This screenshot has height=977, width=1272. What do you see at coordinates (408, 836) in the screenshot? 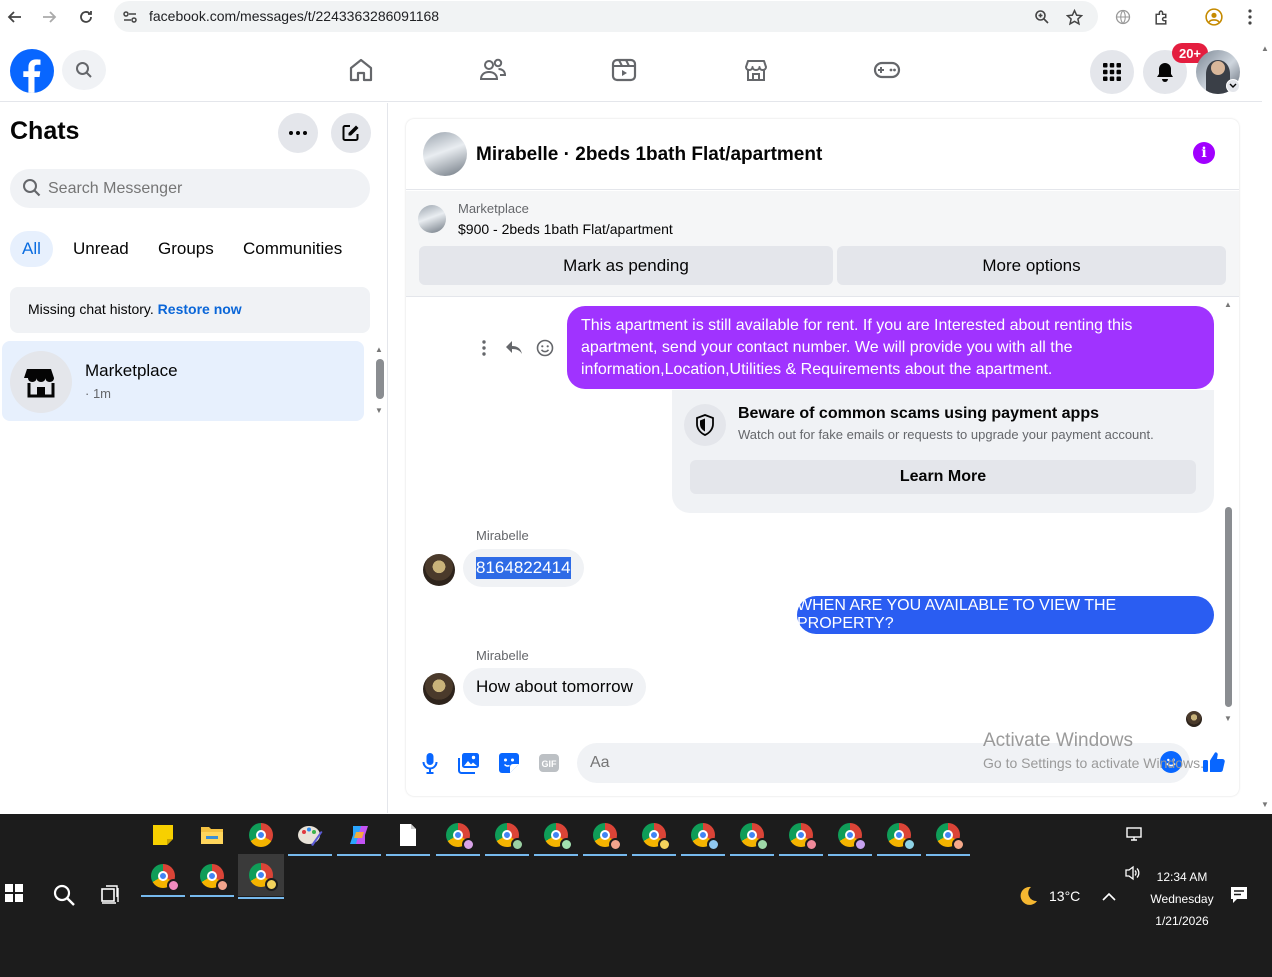
I see `notepad-icon` at bounding box center [408, 836].